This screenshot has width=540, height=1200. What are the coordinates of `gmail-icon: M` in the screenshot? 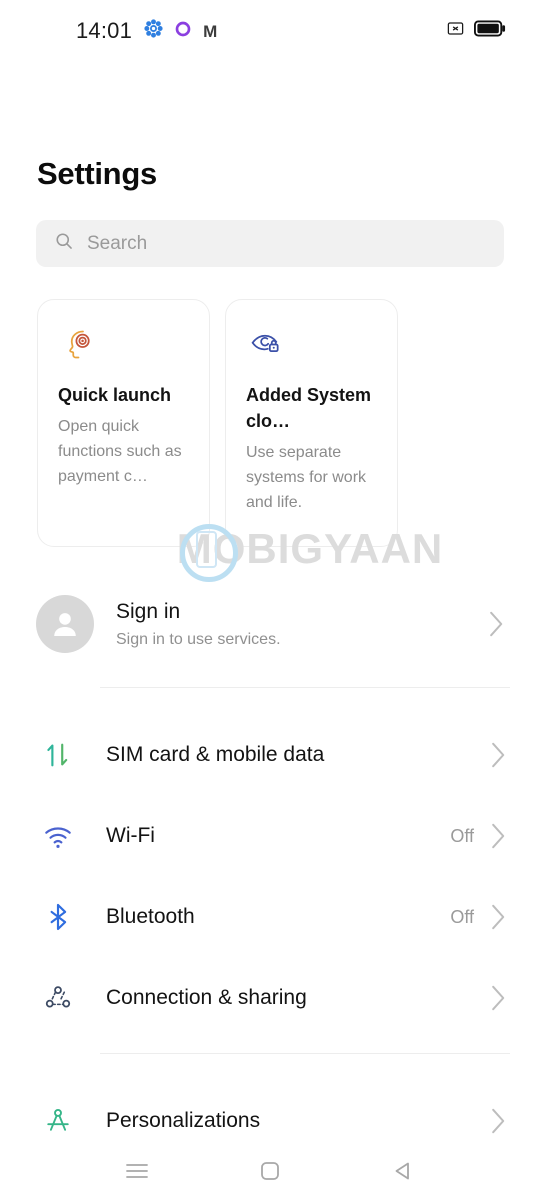 It's located at (210, 31).